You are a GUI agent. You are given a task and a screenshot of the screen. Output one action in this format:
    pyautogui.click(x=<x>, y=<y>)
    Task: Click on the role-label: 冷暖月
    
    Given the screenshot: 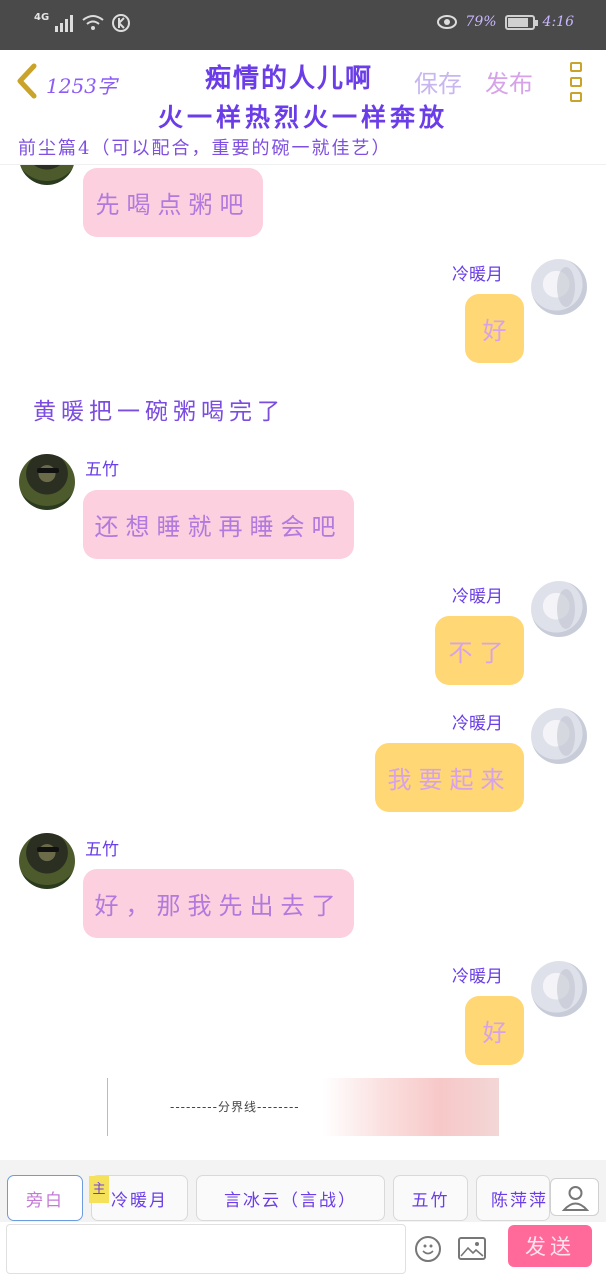 What is the action you would take?
    pyautogui.click(x=139, y=1200)
    